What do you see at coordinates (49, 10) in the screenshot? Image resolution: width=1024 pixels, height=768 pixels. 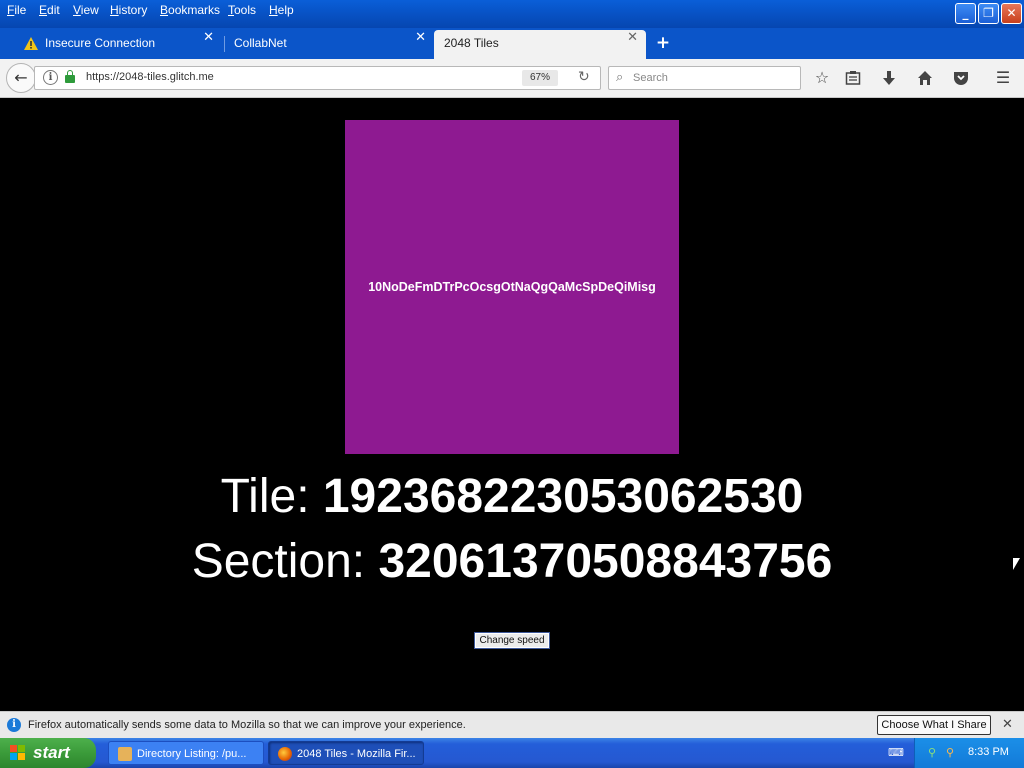 I see `menu-edit: Edit` at bounding box center [49, 10].